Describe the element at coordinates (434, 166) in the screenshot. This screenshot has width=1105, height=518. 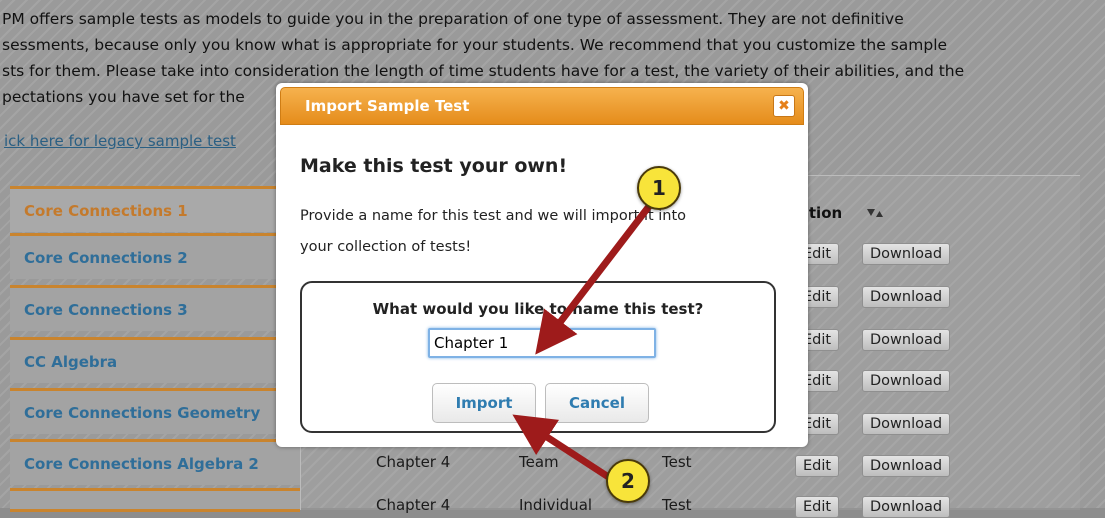
I see `dialog-heading: Make this test your own!` at that location.